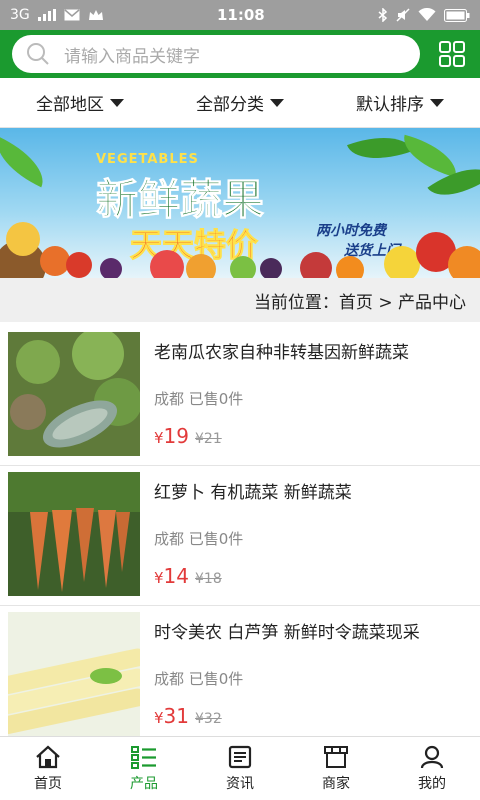  Describe the element at coordinates (432, 783) in the screenshot. I see `tab-mine-label: 我的` at that location.